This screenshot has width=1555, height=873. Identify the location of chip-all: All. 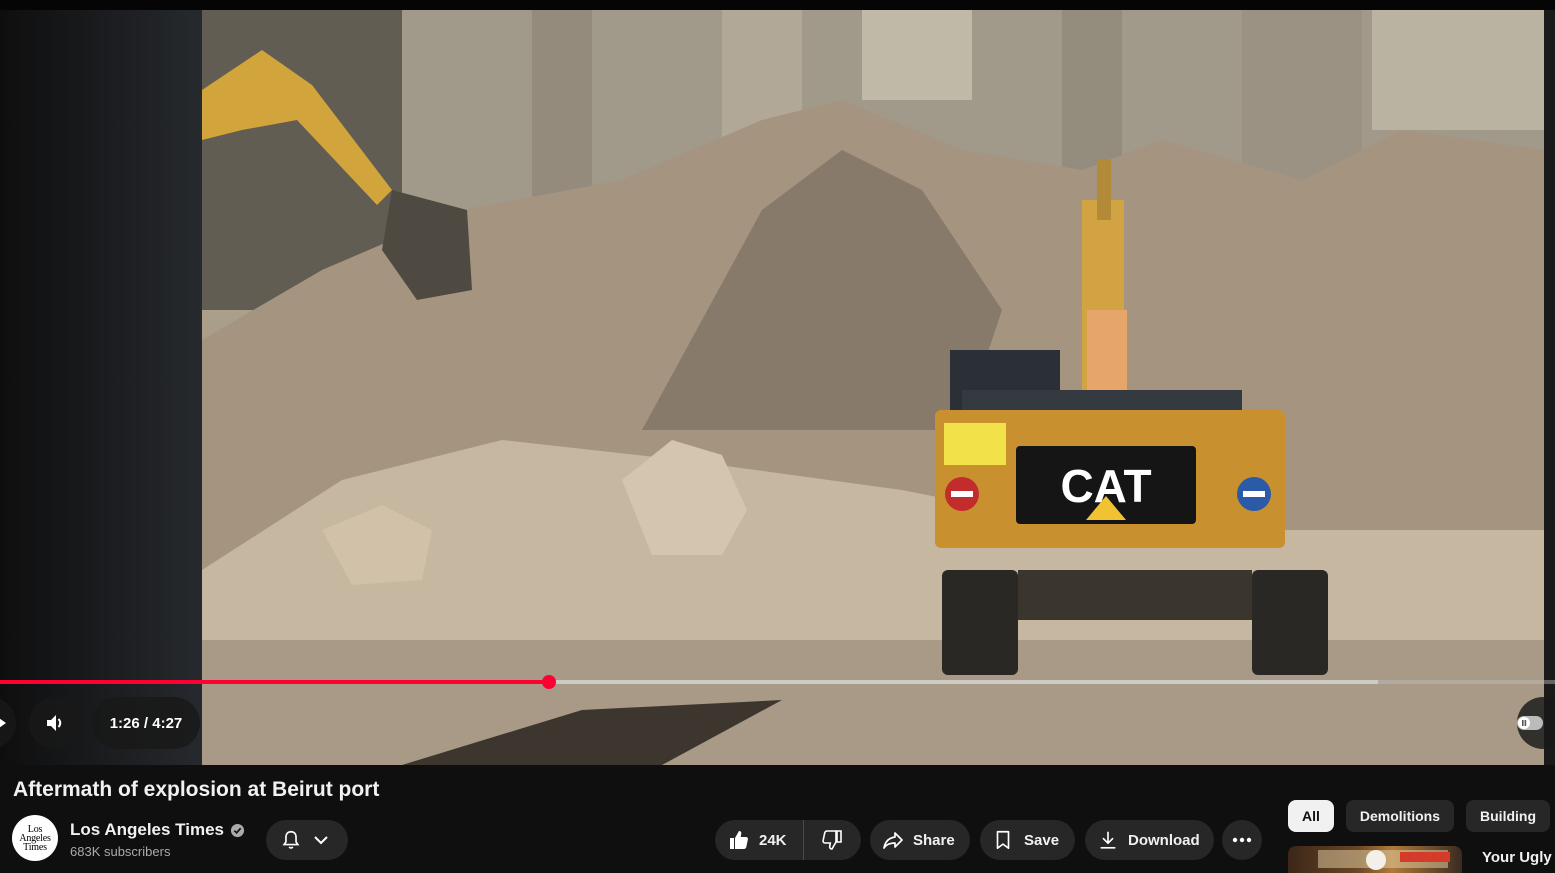
(1311, 816).